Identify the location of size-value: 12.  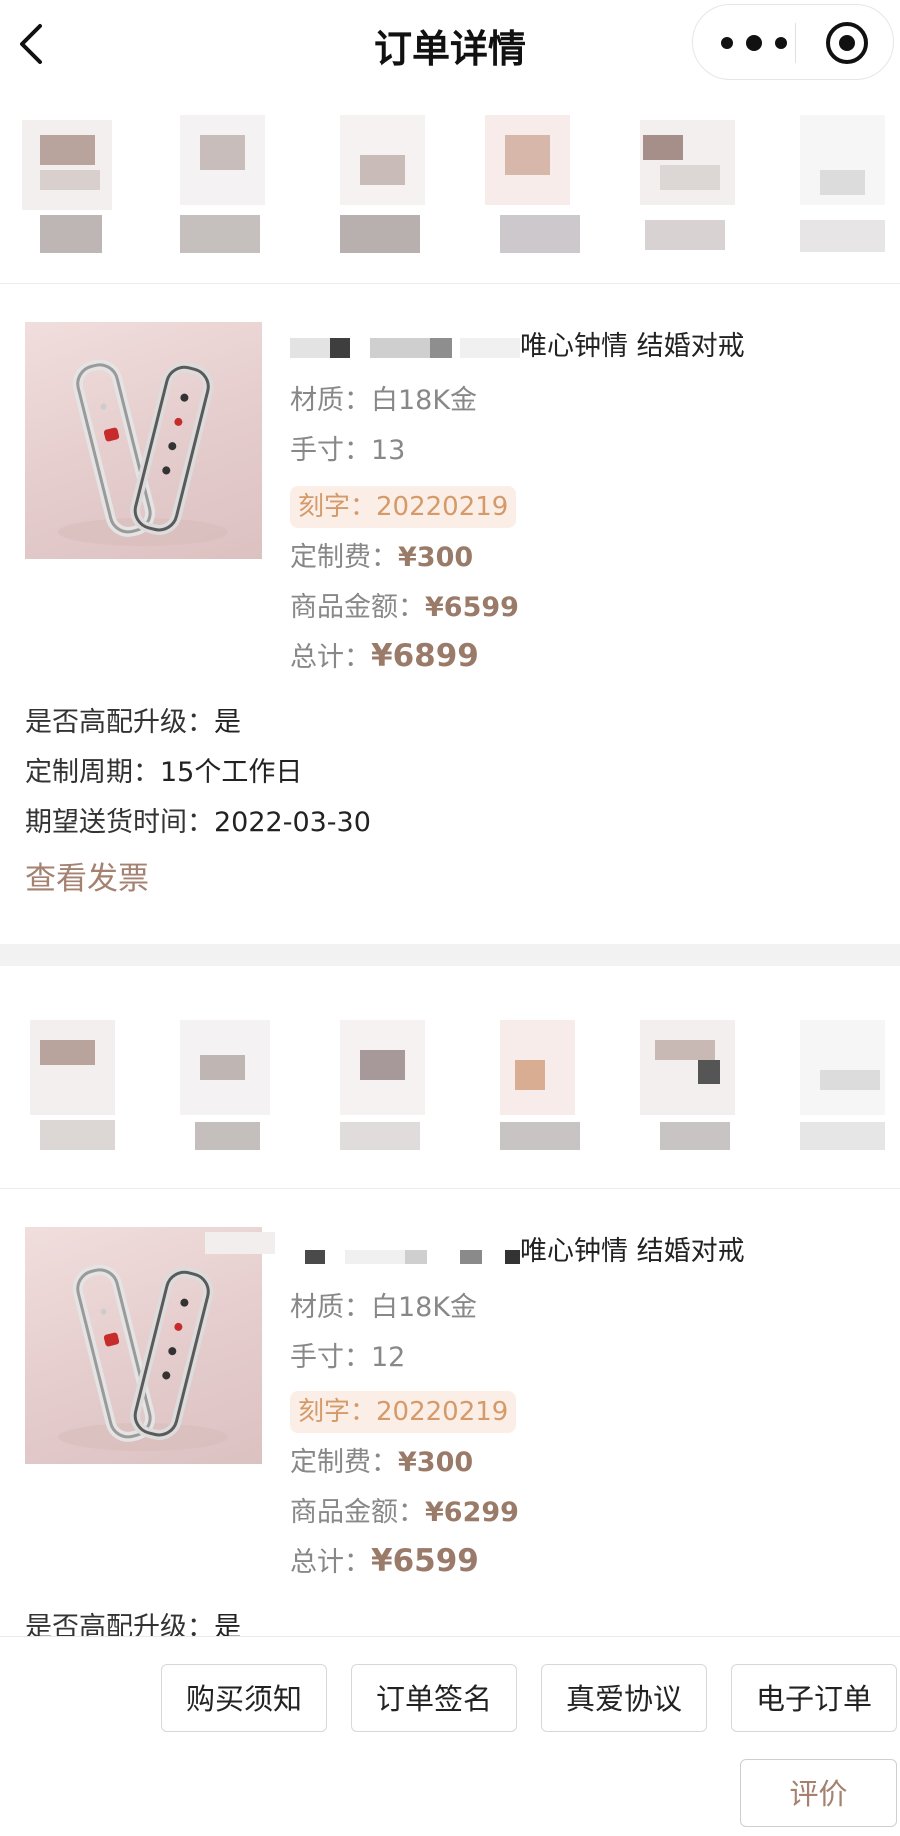
(388, 1357).